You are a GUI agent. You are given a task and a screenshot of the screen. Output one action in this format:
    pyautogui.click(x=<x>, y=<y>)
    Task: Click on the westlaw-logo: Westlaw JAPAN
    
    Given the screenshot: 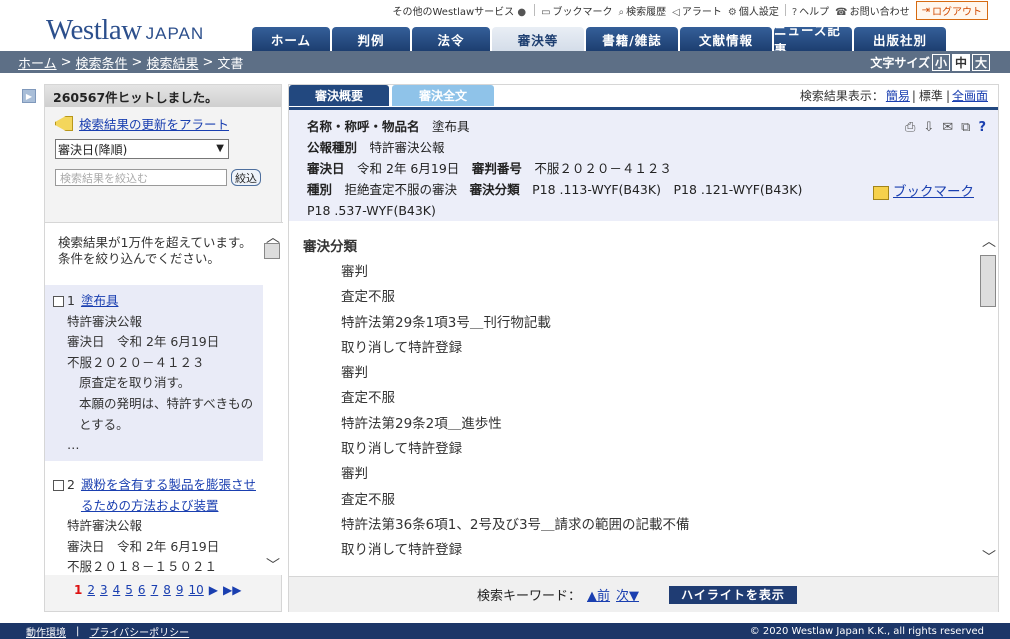 What is the action you would take?
    pyautogui.click(x=125, y=30)
    